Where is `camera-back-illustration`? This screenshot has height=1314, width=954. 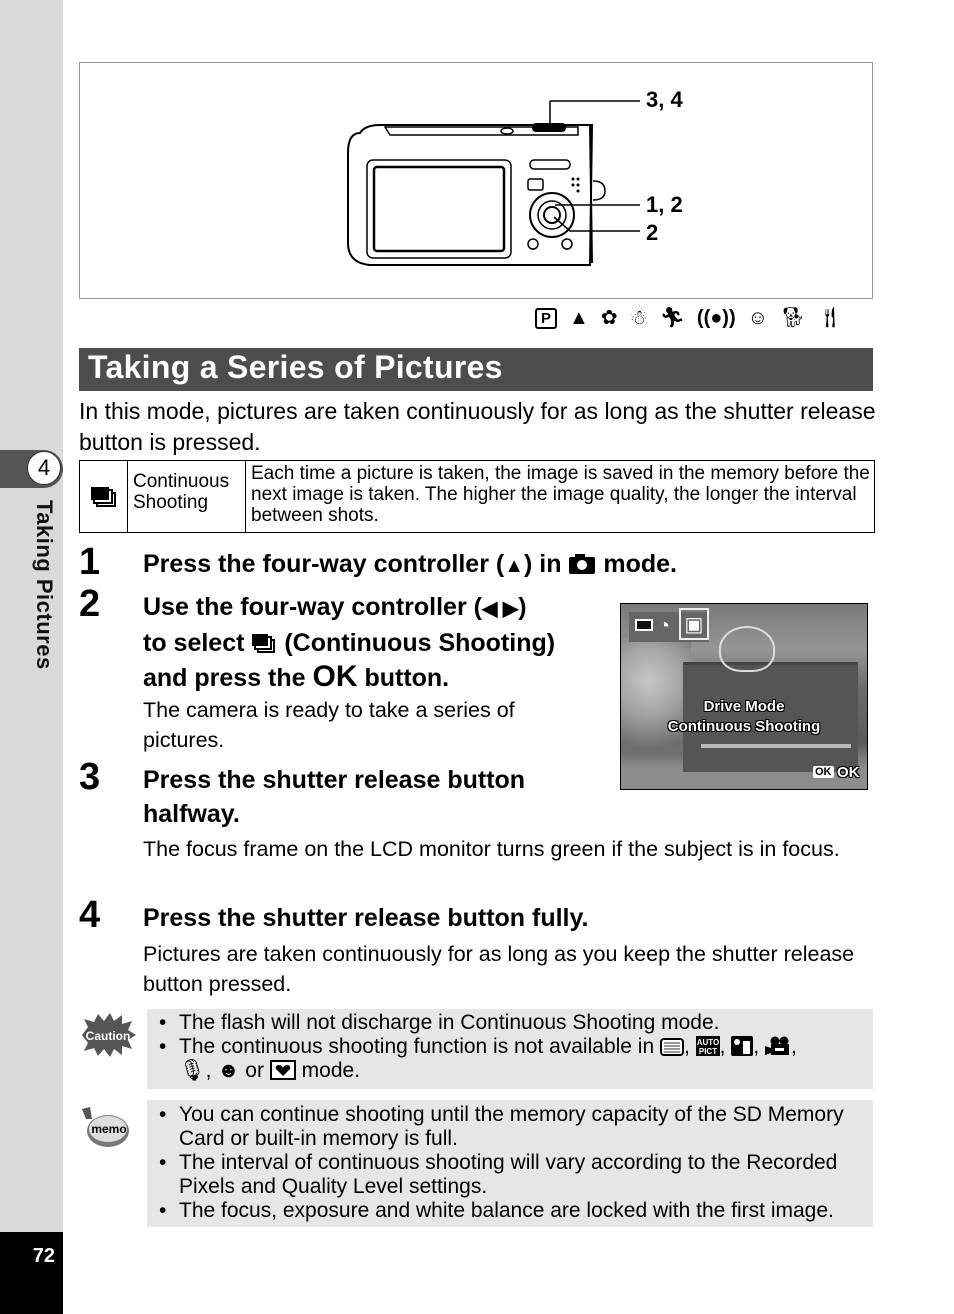
camera-back-illustration is located at coordinates (493, 183).